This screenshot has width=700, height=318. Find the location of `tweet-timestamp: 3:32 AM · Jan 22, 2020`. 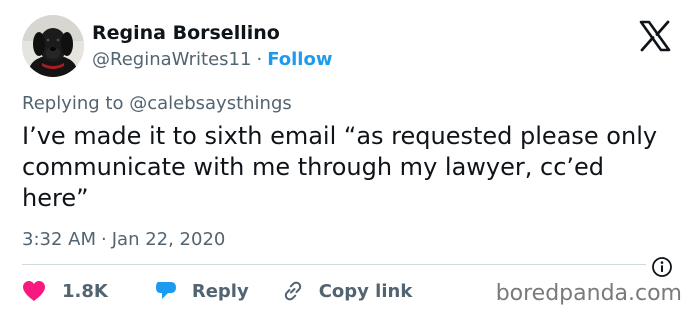

tweet-timestamp: 3:32 AM · Jan 22, 2020 is located at coordinates (123, 239).